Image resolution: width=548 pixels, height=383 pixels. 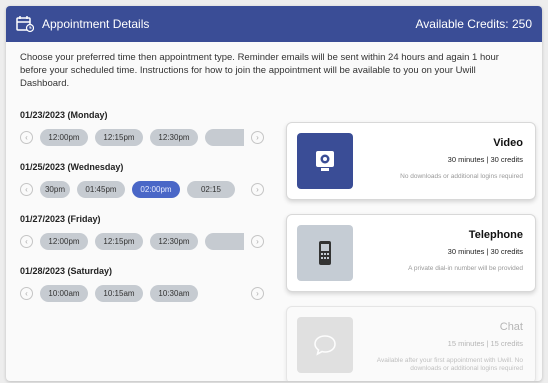 What do you see at coordinates (485, 343) in the screenshot?
I see `card-duration-credits: 15 minutes | 15 credits` at bounding box center [485, 343].